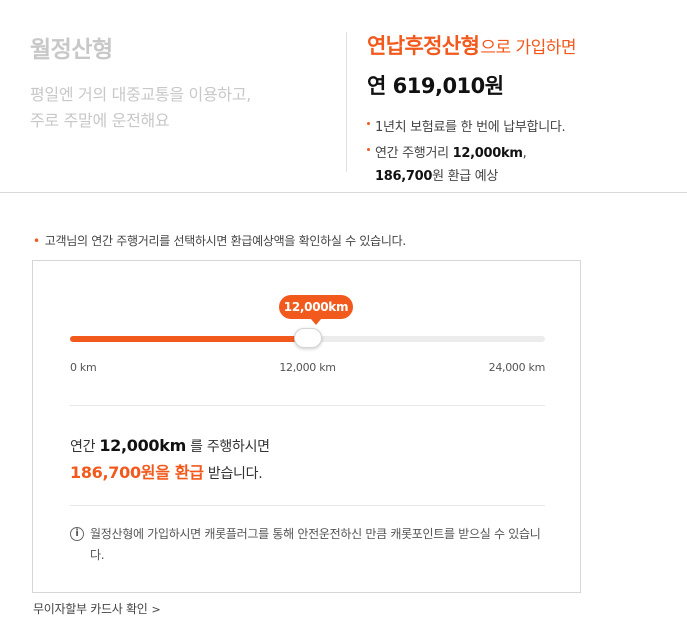 The image size is (687, 643). Describe the element at coordinates (307, 405) in the screenshot. I see `card-divider-top` at that location.